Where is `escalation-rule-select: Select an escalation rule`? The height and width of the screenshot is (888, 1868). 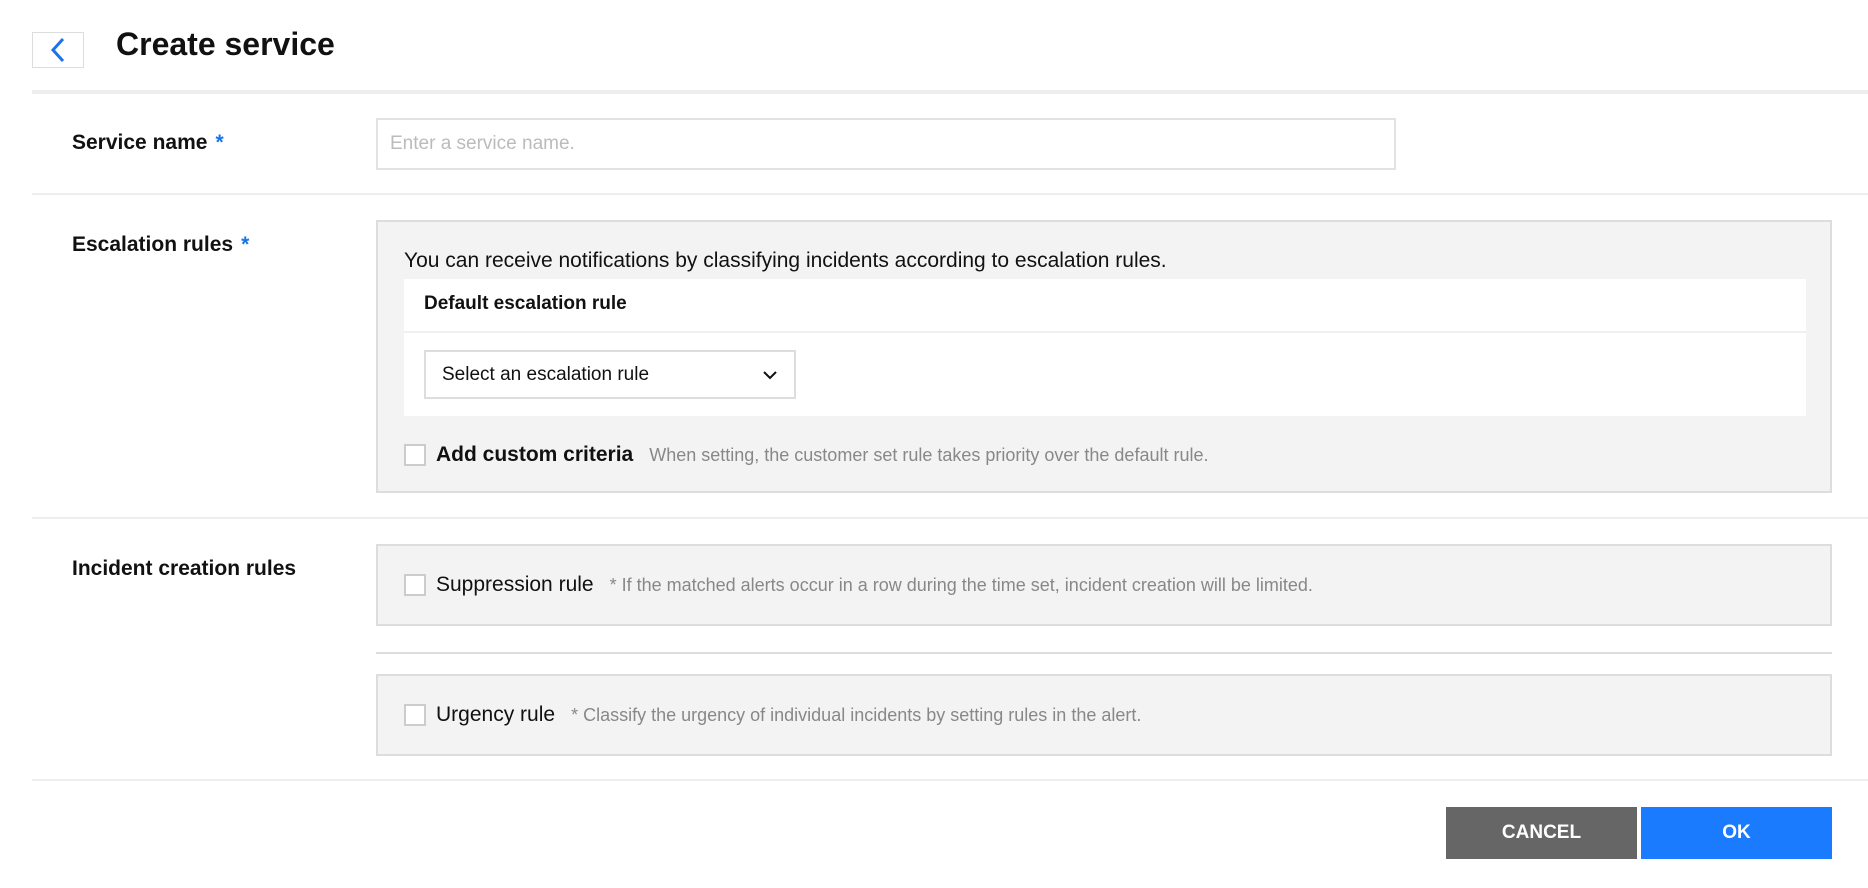 escalation-rule-select: Select an escalation rule is located at coordinates (610, 374).